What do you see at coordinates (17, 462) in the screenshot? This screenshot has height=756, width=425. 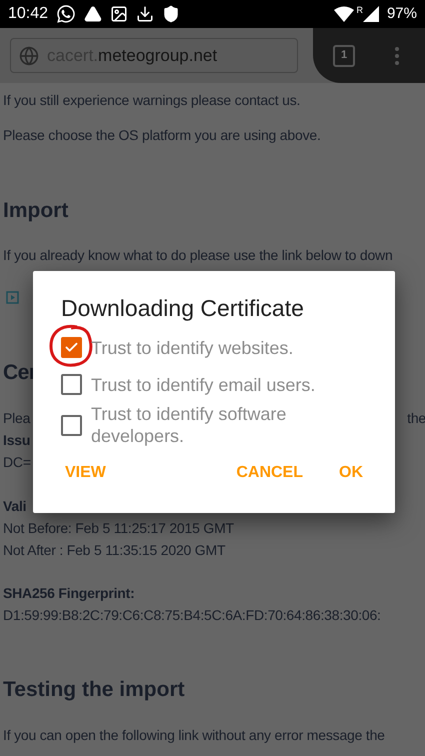 I see `paragraph-text: DC=` at bounding box center [17, 462].